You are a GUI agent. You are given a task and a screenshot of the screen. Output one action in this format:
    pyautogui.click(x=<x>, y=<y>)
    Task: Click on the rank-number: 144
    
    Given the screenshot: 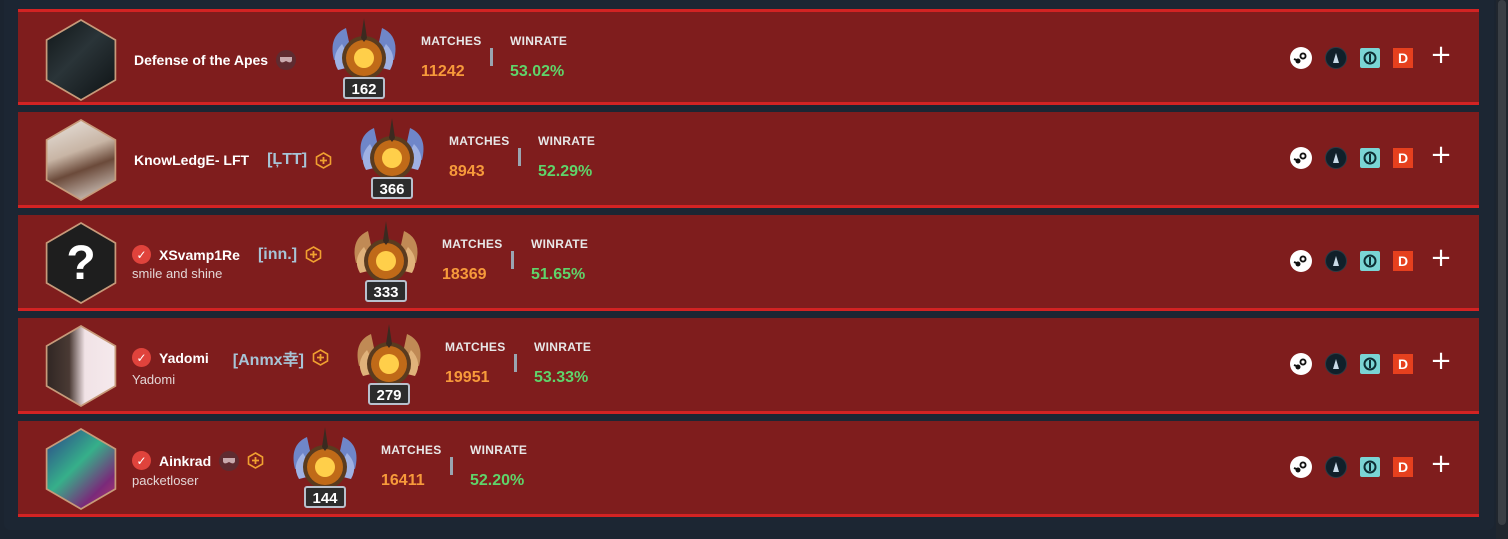 What is the action you would take?
    pyautogui.click(x=325, y=498)
    